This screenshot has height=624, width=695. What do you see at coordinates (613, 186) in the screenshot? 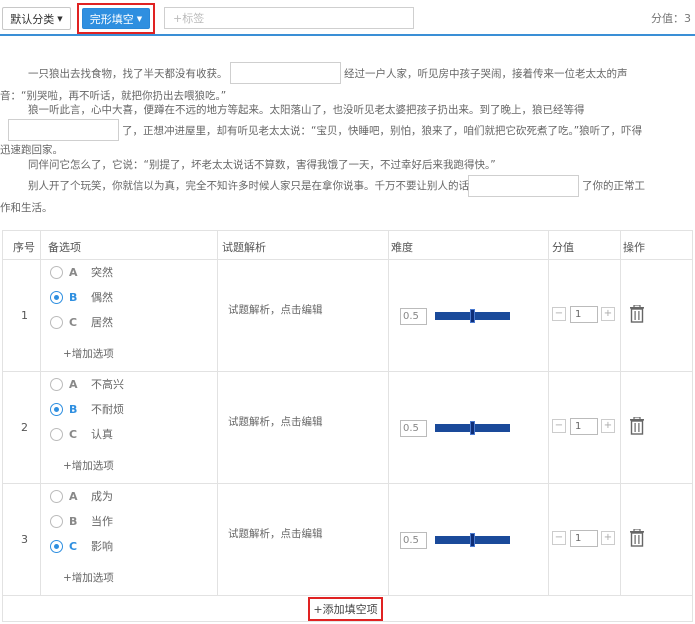
I see `passage-line: 了你的正常工` at bounding box center [613, 186].